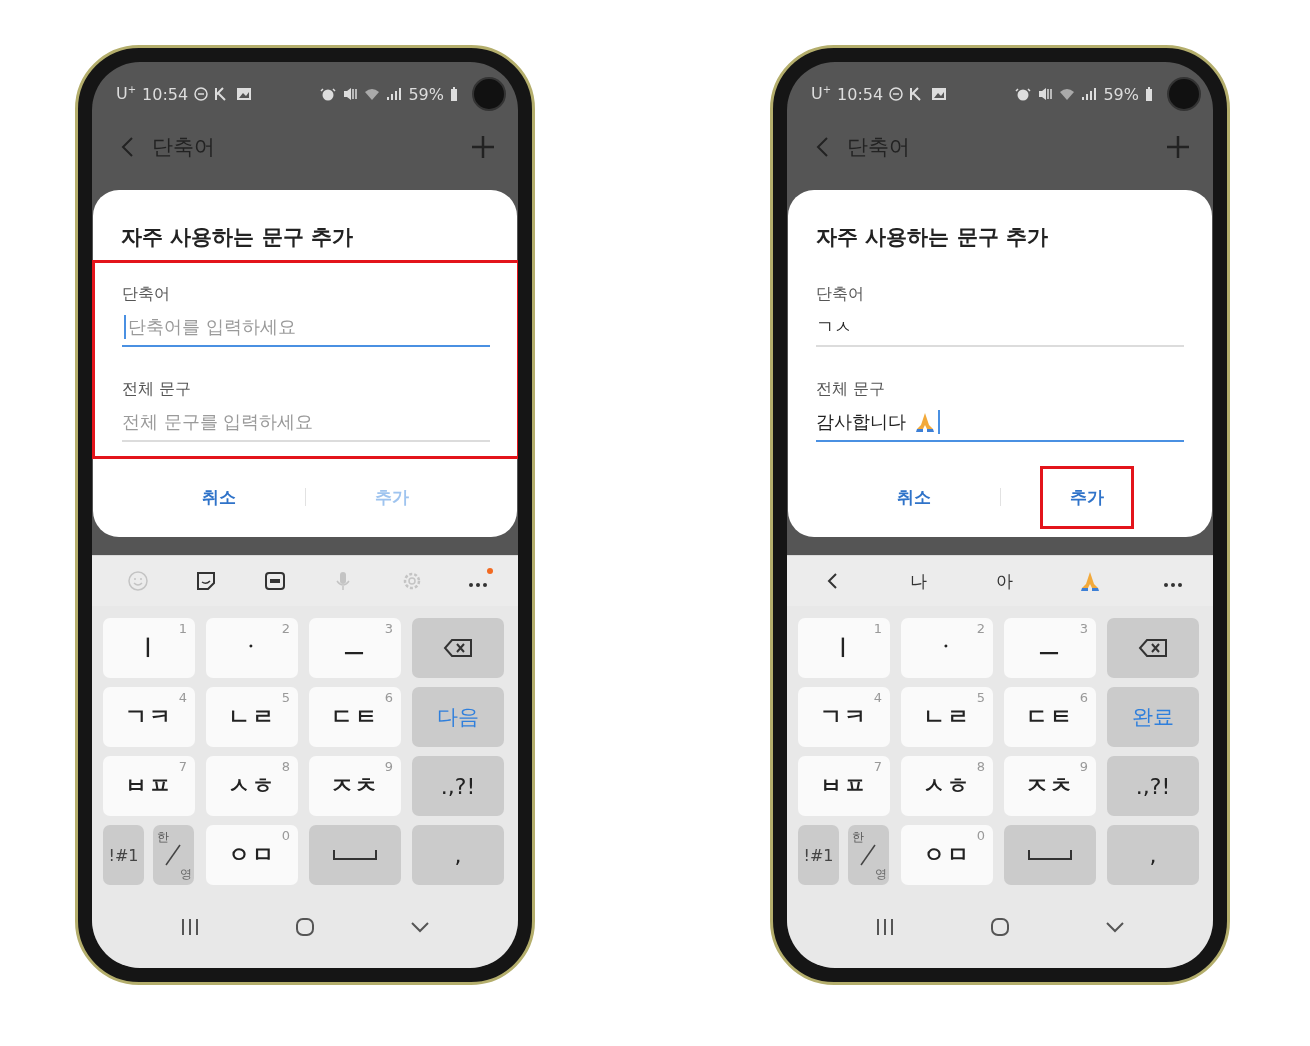 Image resolution: width=1310 pixels, height=1046 pixels. I want to click on camera-hole, so click(1184, 94).